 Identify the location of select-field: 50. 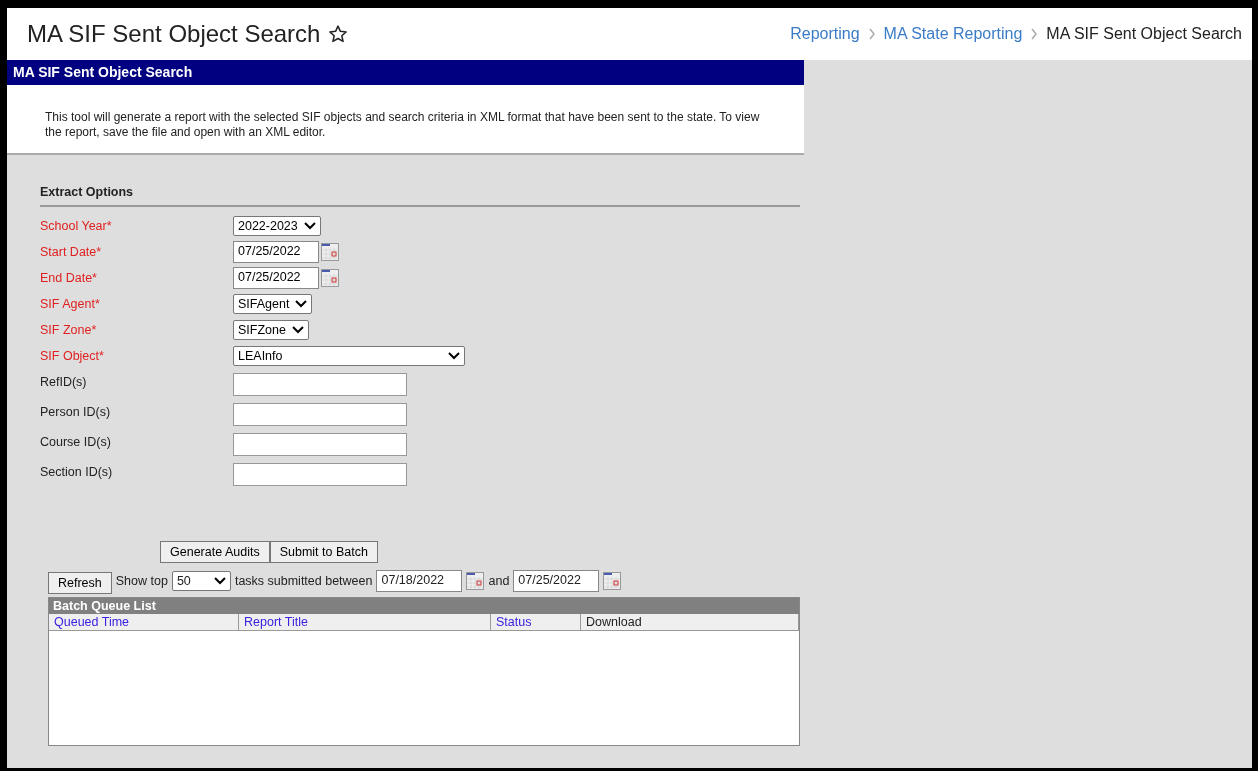
(201, 580).